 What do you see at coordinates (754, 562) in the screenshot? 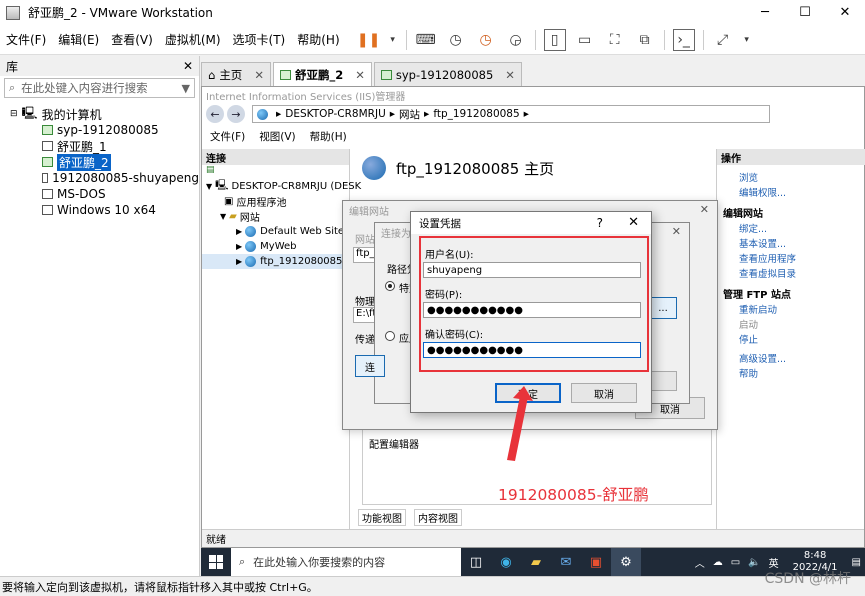
I see `volume-icon: 🔈` at bounding box center [754, 562].